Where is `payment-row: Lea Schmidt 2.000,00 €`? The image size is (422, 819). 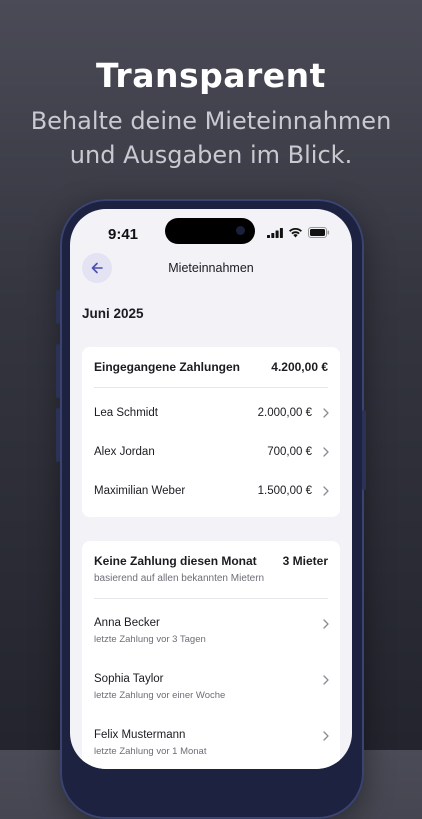
payment-row: Lea Schmidt 2.000,00 € is located at coordinates (212, 413).